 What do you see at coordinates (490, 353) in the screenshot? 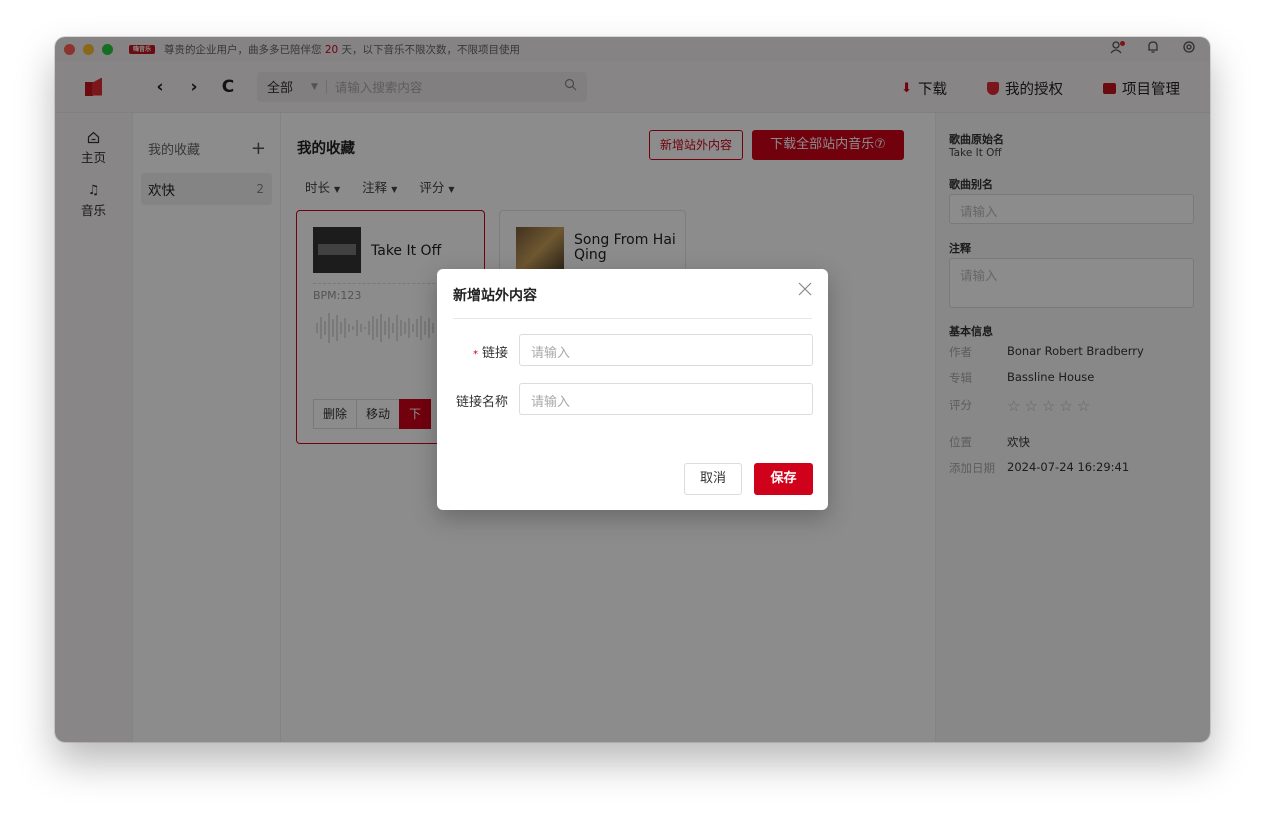
I see `link-label: * 链接` at bounding box center [490, 353].